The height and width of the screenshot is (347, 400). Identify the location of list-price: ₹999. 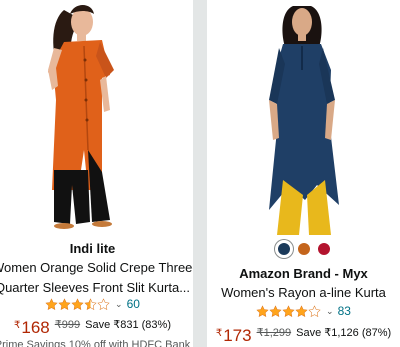
(67, 325).